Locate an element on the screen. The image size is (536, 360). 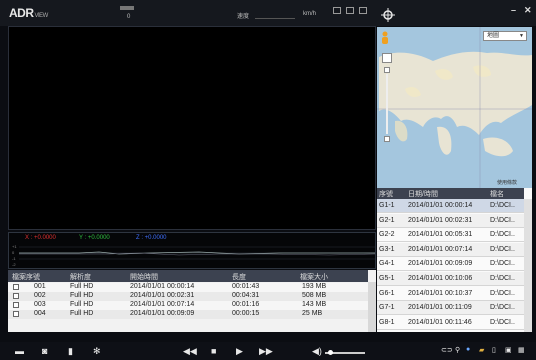
link-icon: ⊂⊃ is located at coordinates (447, 350).